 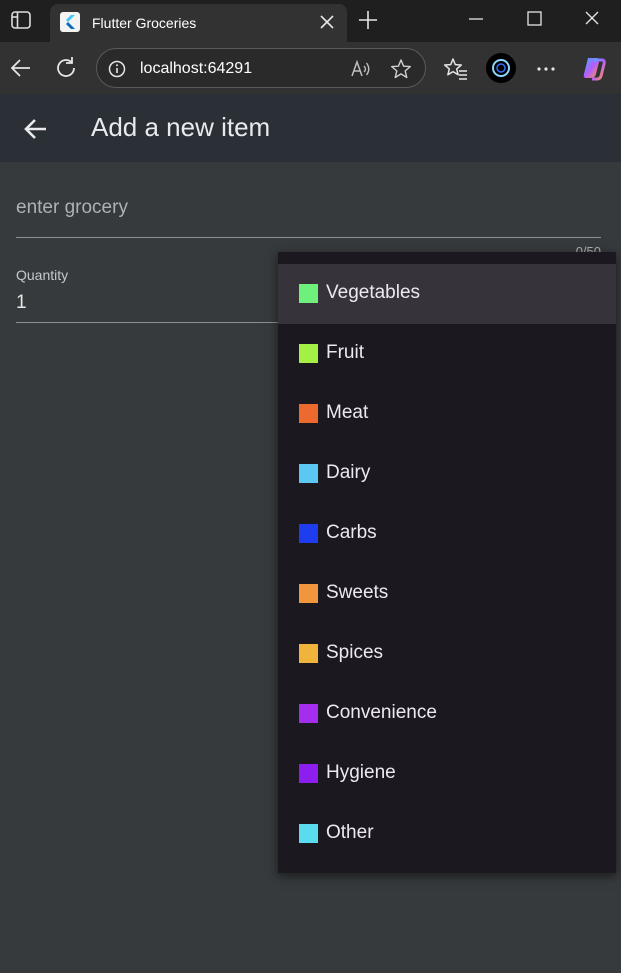 I want to click on menu-item-carbs: Carbs, so click(x=447, y=534).